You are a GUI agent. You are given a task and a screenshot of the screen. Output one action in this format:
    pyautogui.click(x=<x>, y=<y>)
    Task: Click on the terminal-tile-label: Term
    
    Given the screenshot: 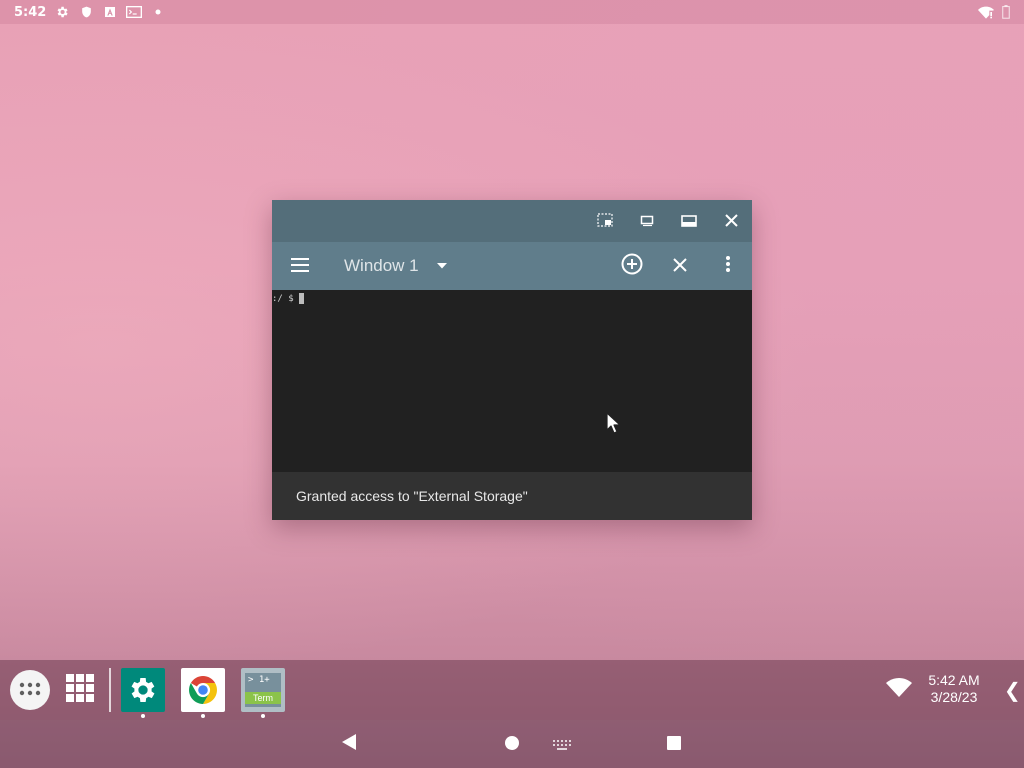 What is the action you would take?
    pyautogui.click(x=263, y=698)
    